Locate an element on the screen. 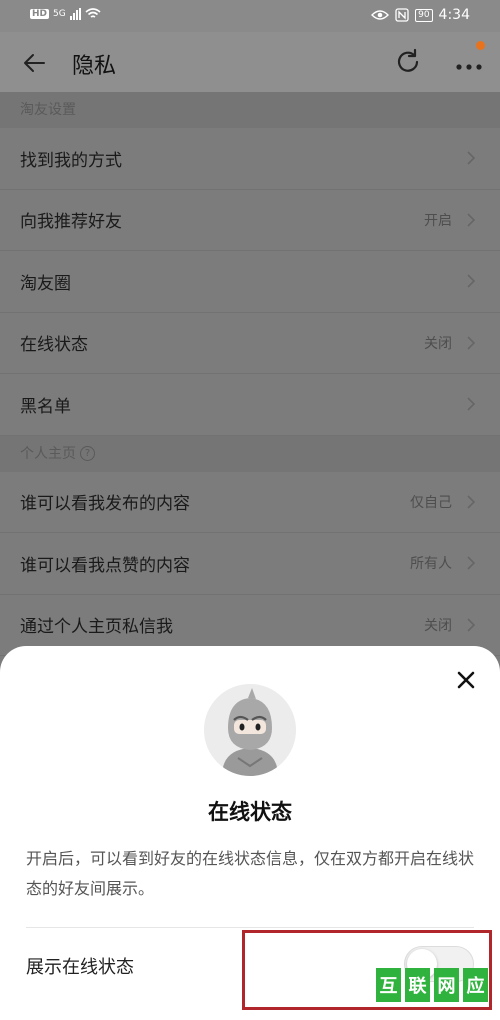 The height and width of the screenshot is (1020, 500). hd-badge: HD is located at coordinates (40, 14).